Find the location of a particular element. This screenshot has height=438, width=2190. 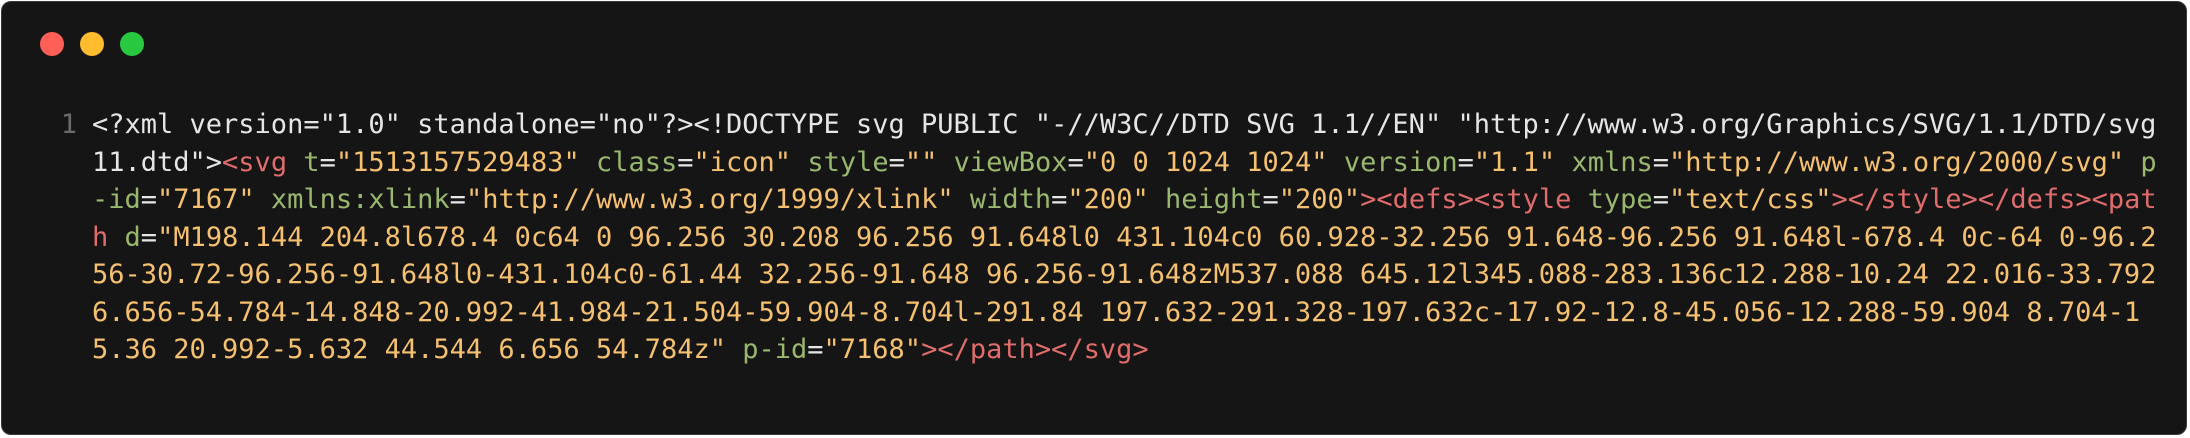

code-token: xmlns is located at coordinates (1612, 162).